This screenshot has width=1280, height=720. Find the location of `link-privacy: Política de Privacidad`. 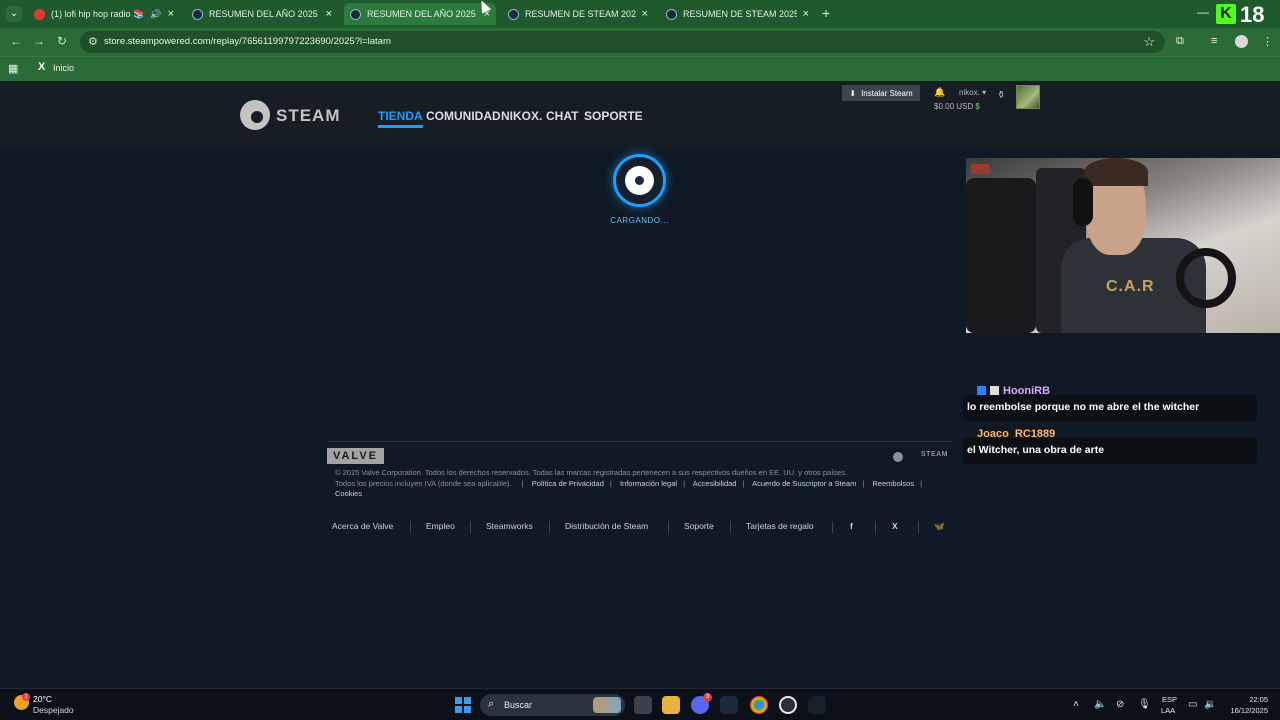

link-privacy: Política de Privacidad is located at coordinates (568, 483).